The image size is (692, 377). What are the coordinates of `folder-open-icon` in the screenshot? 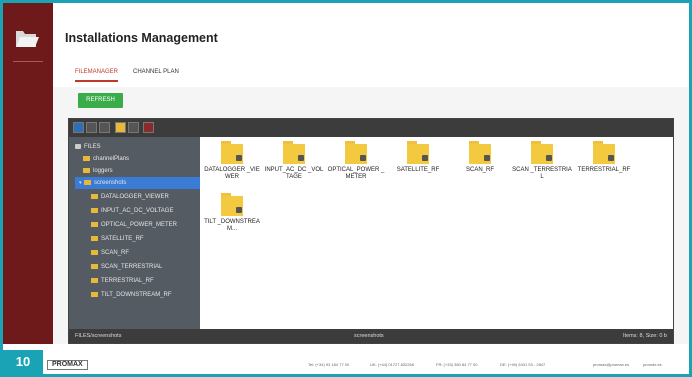 It's located at (27, 39).